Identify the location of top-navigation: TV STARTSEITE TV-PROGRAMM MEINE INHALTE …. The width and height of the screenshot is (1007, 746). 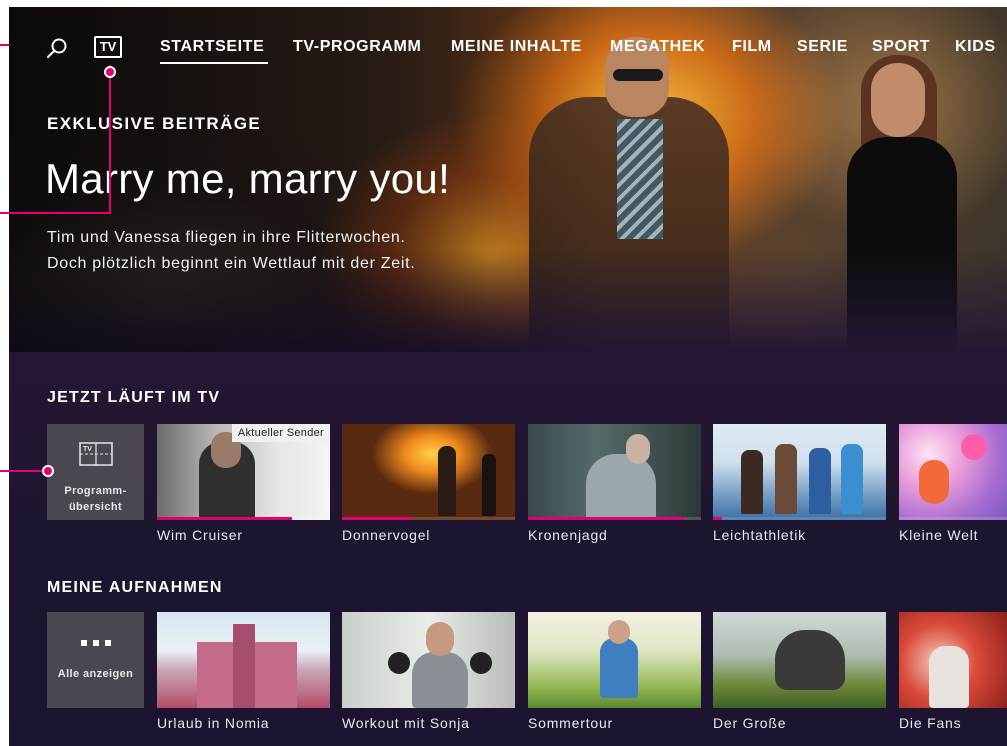
(508, 47).